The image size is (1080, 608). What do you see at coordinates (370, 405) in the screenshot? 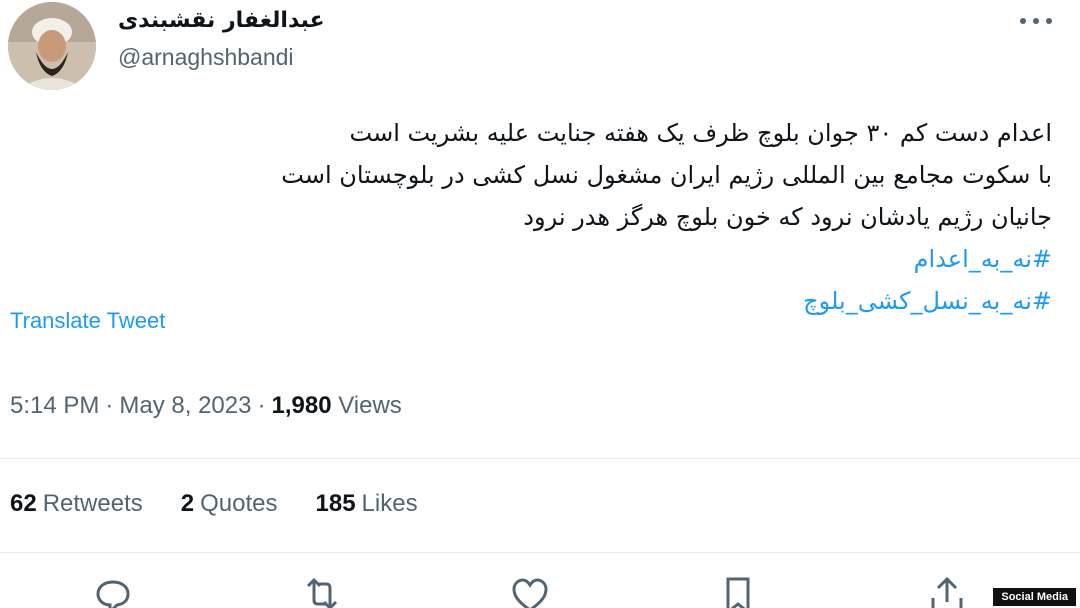
I see `views-label: Views` at bounding box center [370, 405].